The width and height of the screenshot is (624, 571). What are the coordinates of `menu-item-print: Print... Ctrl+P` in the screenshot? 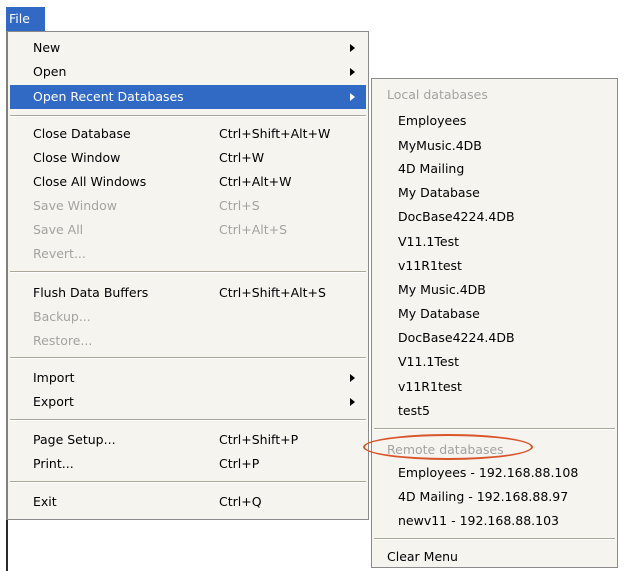 It's located at (188, 464).